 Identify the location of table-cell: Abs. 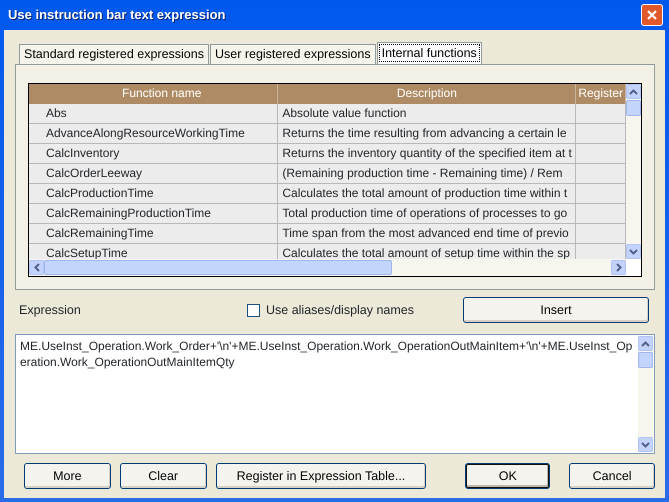
(153, 114).